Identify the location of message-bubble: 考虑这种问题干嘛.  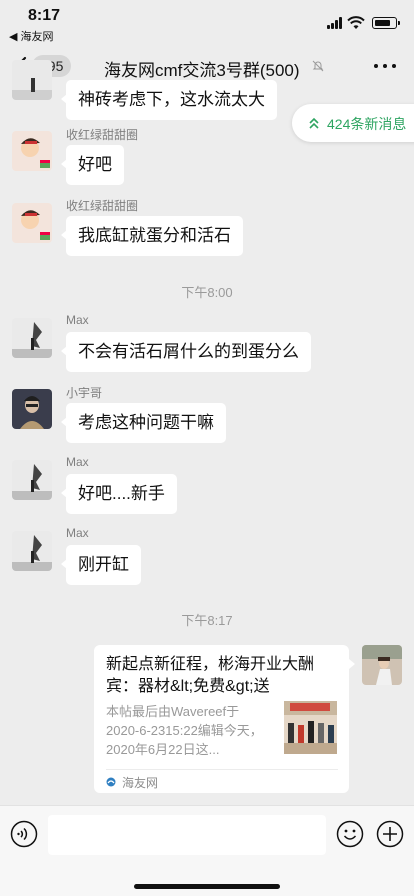
(143, 423).